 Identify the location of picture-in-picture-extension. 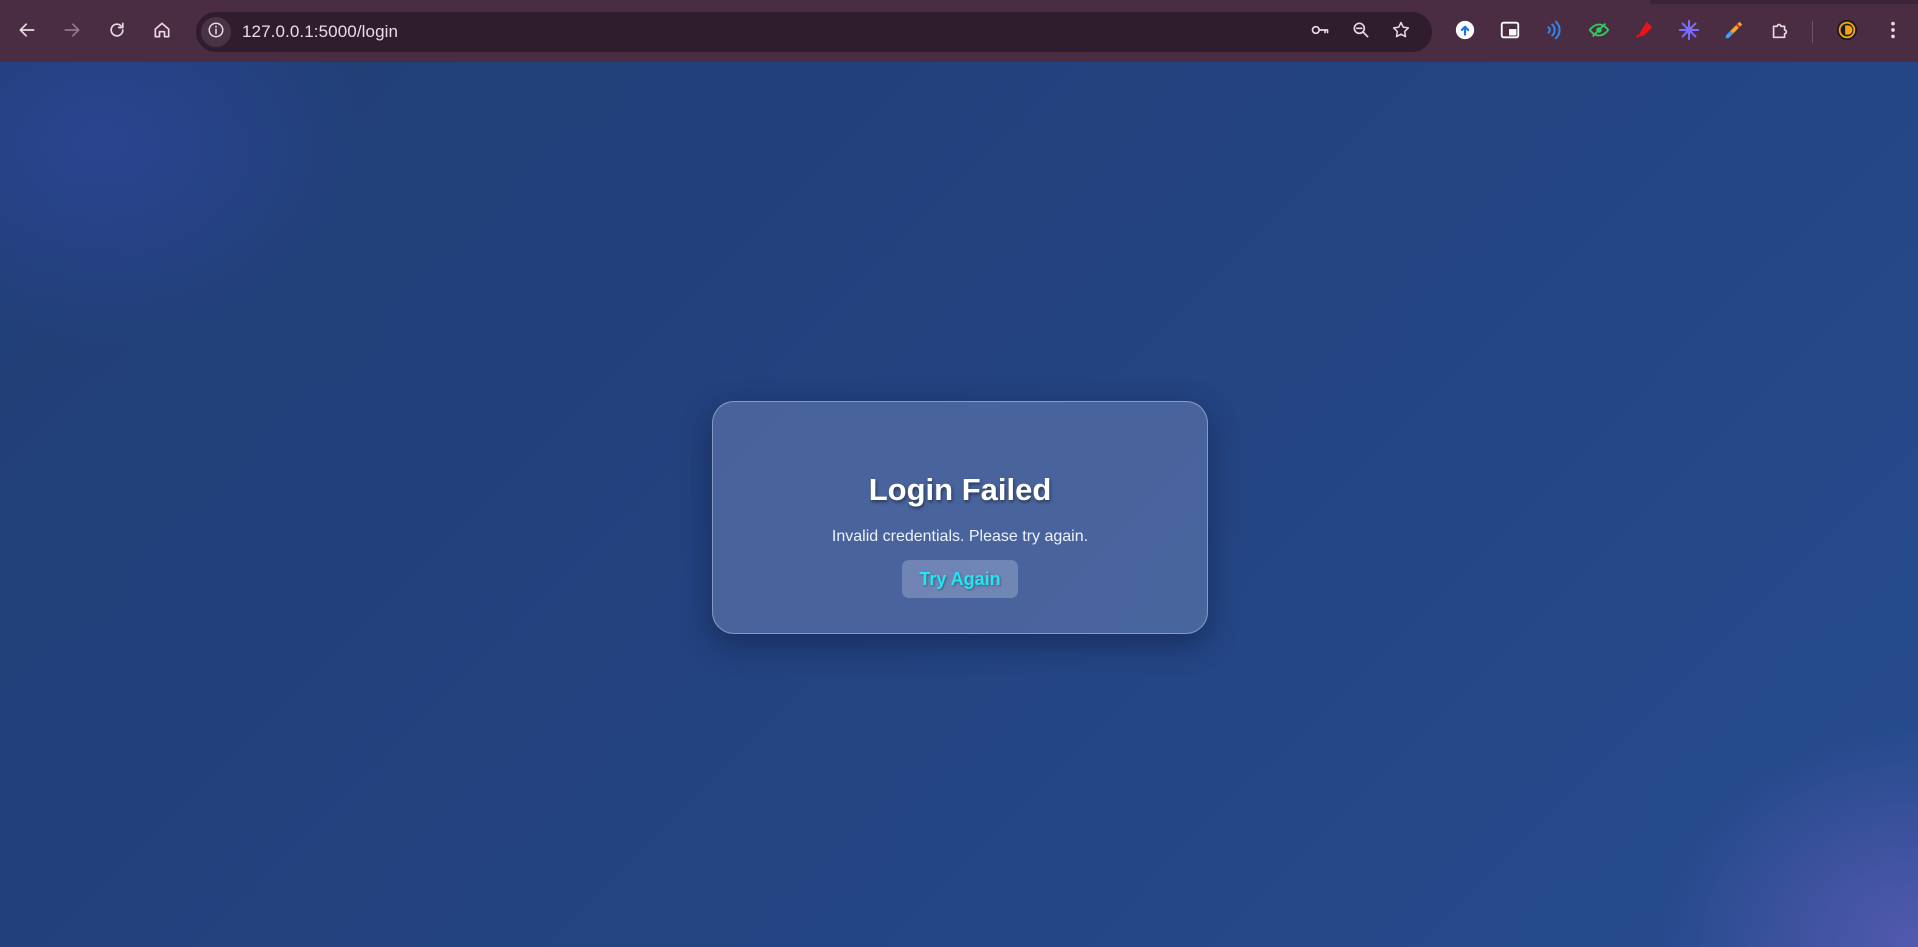
(1510, 32).